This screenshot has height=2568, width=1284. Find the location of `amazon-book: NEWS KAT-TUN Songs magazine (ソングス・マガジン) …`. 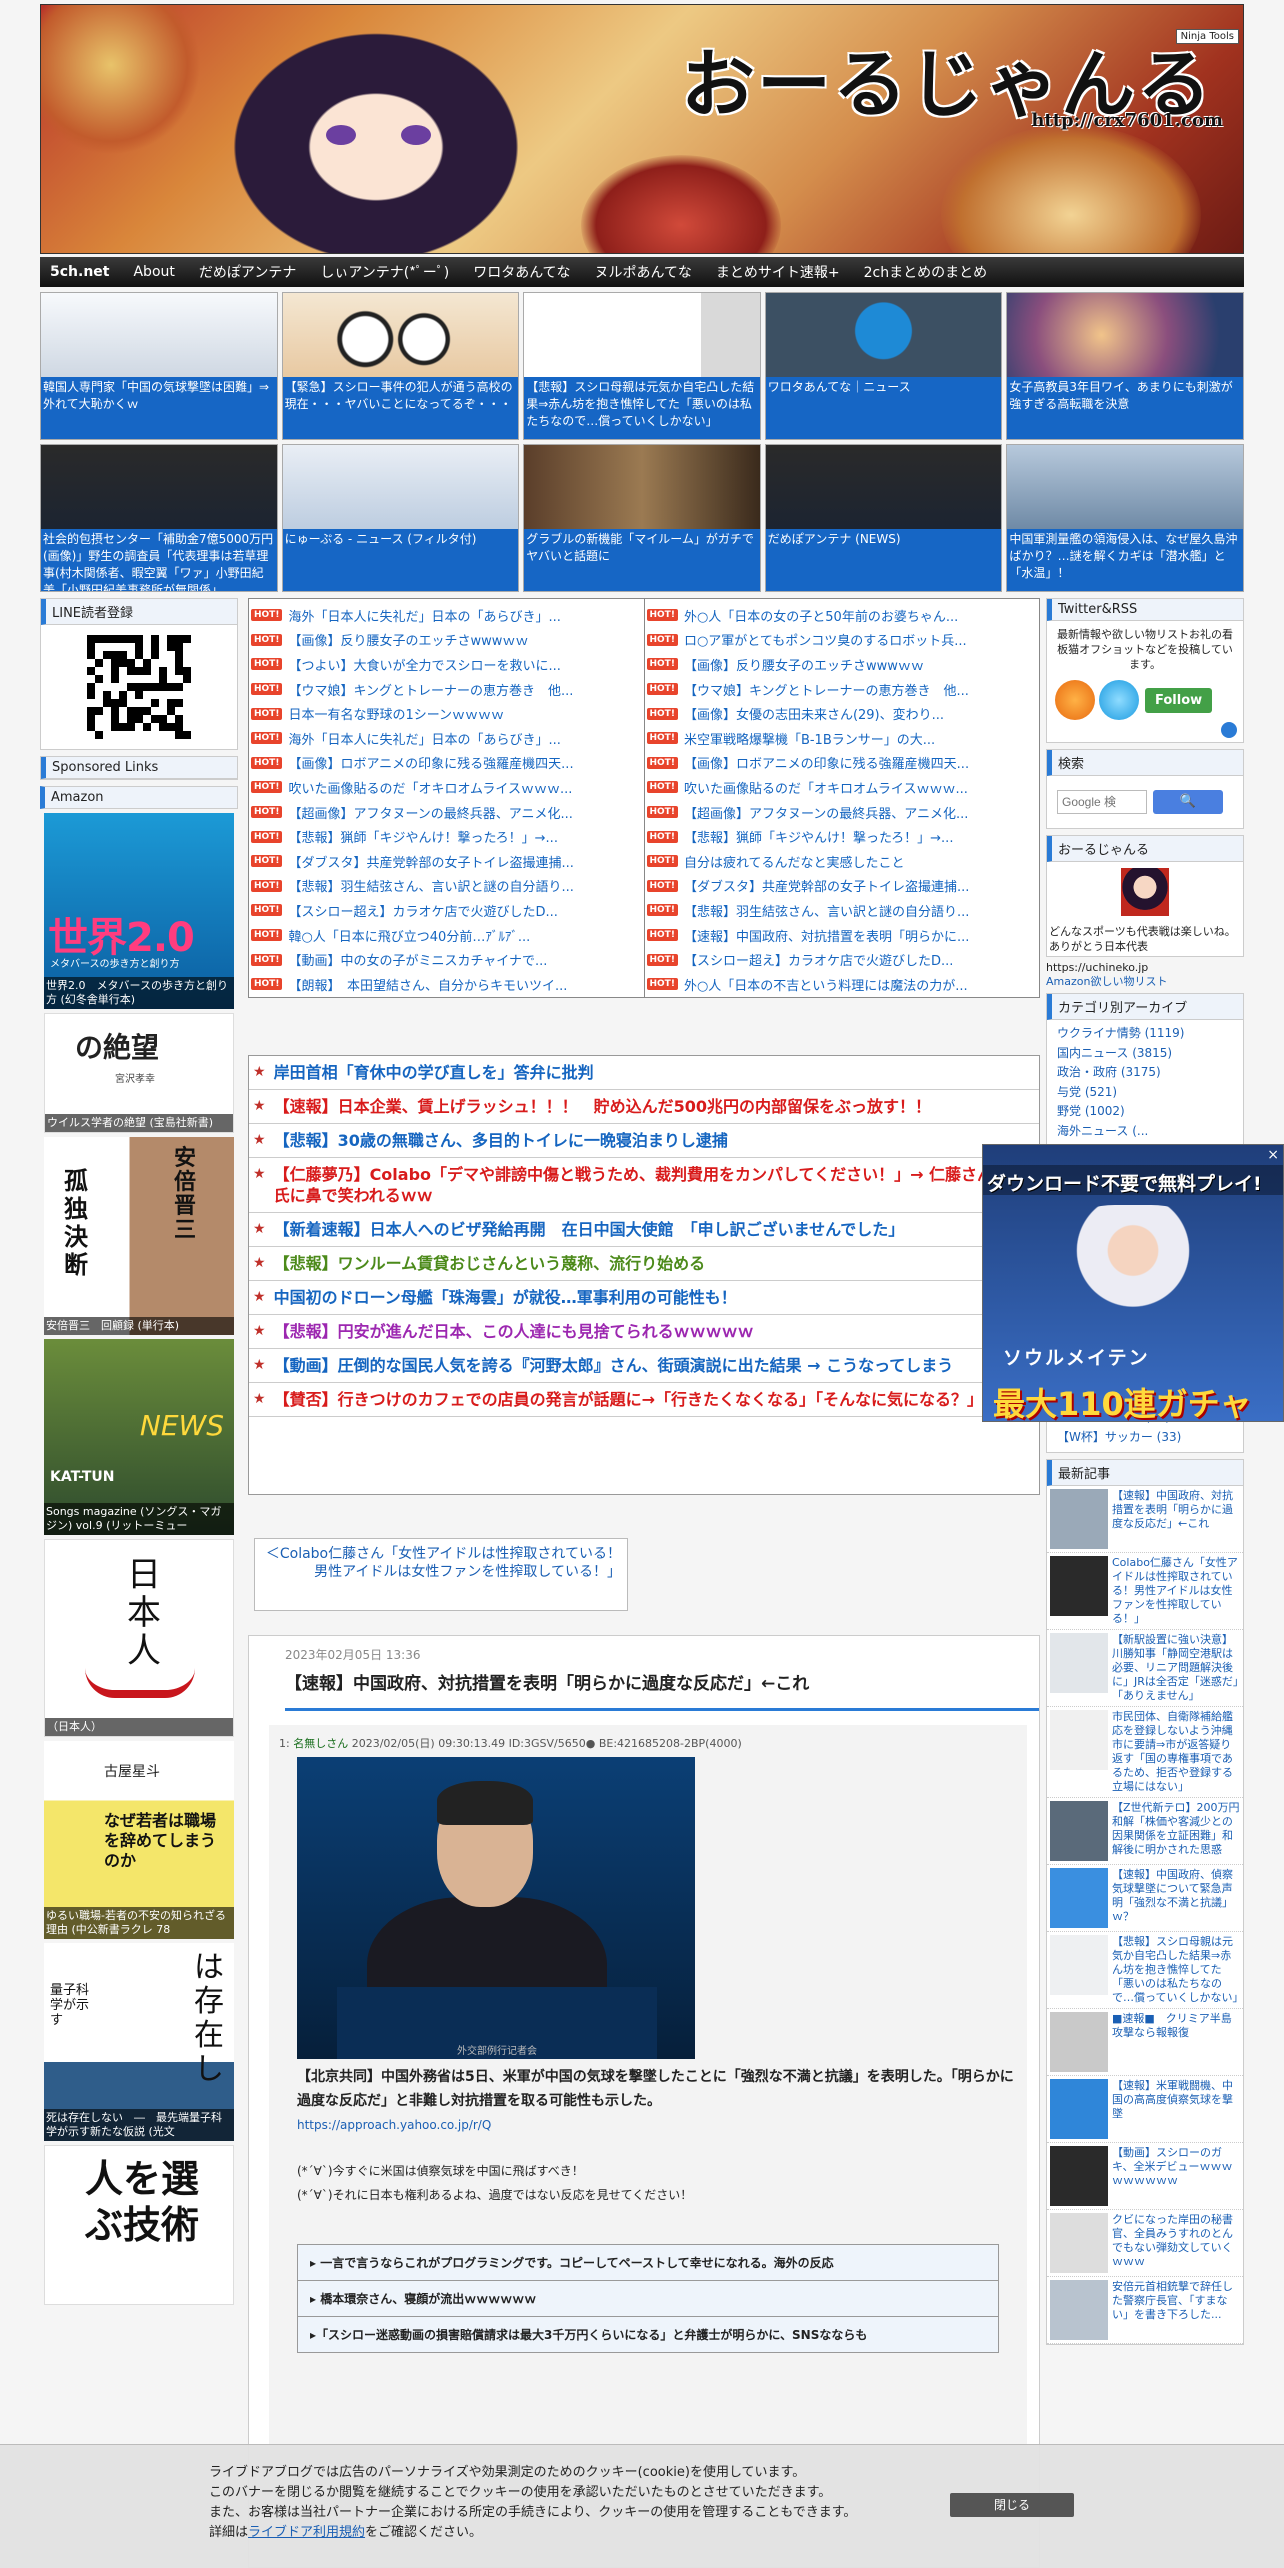

amazon-book: NEWS KAT-TUN Songs magazine (ソングス・マガジン) … is located at coordinates (139, 1437).